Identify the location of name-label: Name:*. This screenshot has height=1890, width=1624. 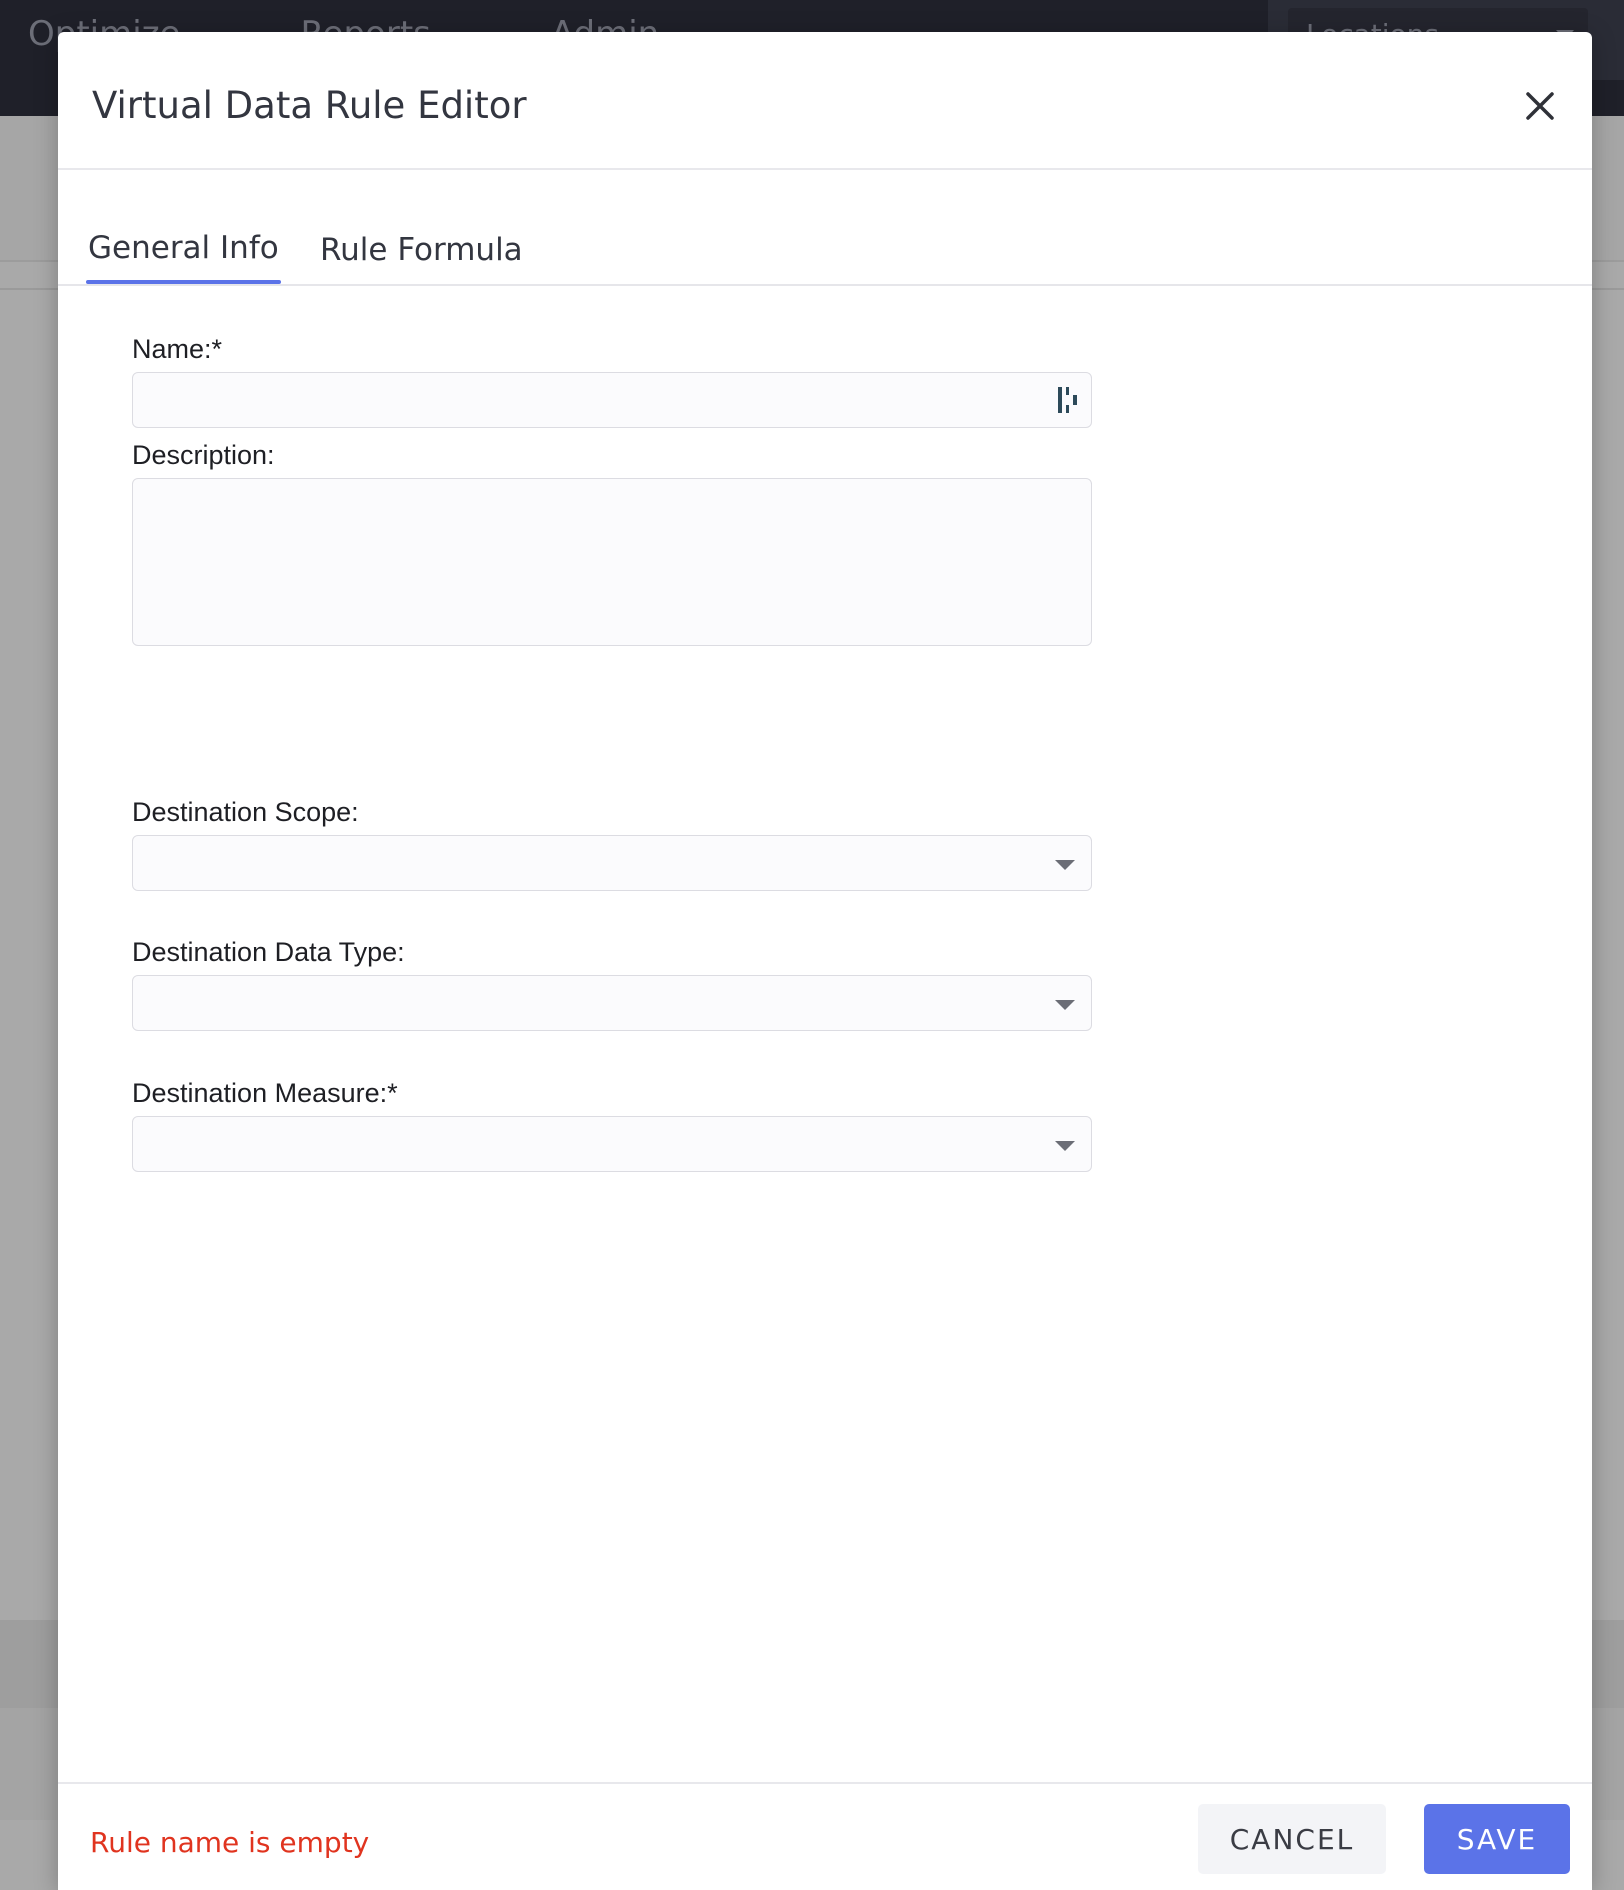
(177, 349).